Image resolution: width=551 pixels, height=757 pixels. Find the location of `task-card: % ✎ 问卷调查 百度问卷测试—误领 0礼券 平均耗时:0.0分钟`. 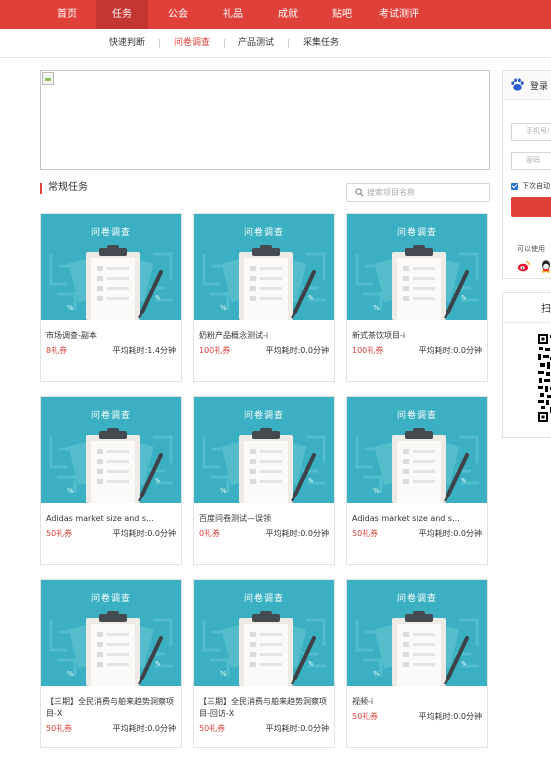

task-card: % ✎ 问卷调查 百度问卷测试—误领 0礼券 平均耗时:0.0分钟 is located at coordinates (264, 480).